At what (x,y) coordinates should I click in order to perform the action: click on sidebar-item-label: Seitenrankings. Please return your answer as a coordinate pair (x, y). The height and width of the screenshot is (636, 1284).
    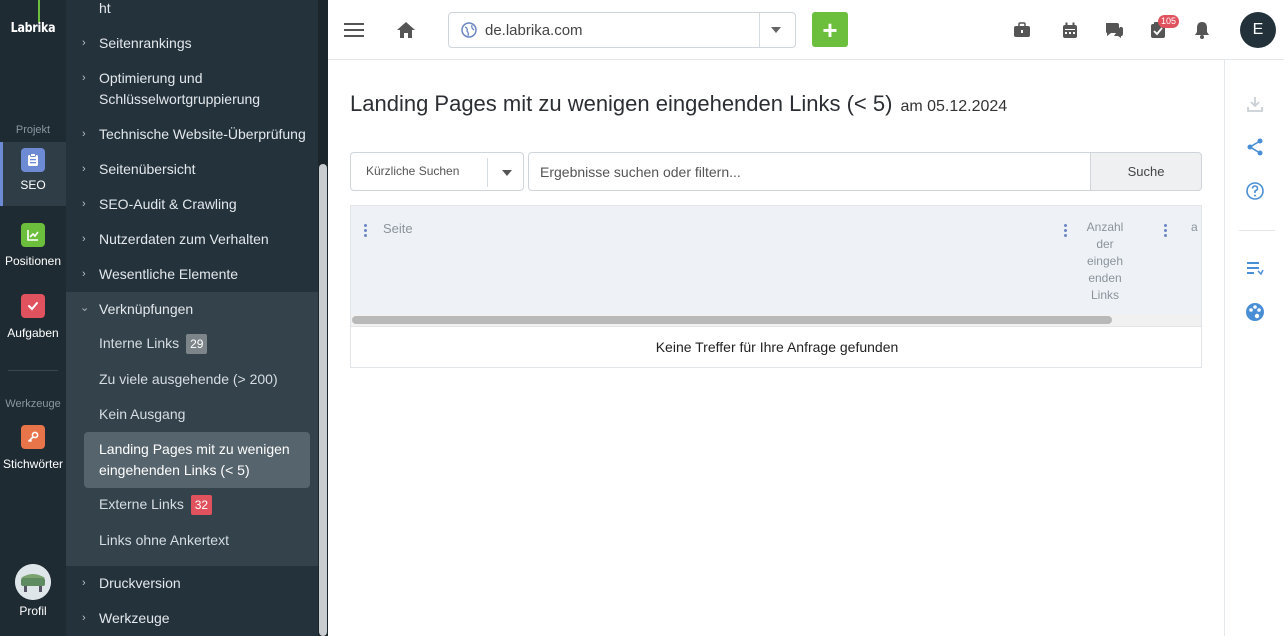
    Looking at the image, I should click on (145, 43).